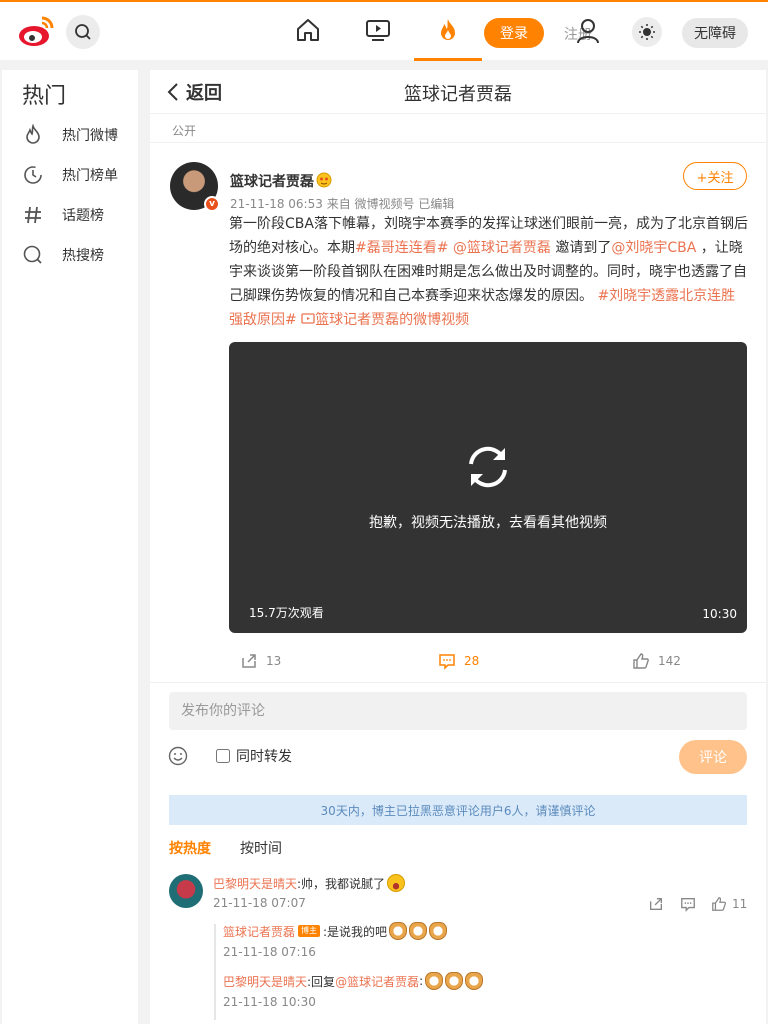 The width and height of the screenshot is (768, 1024). I want to click on back-button: 返回, so click(194, 92).